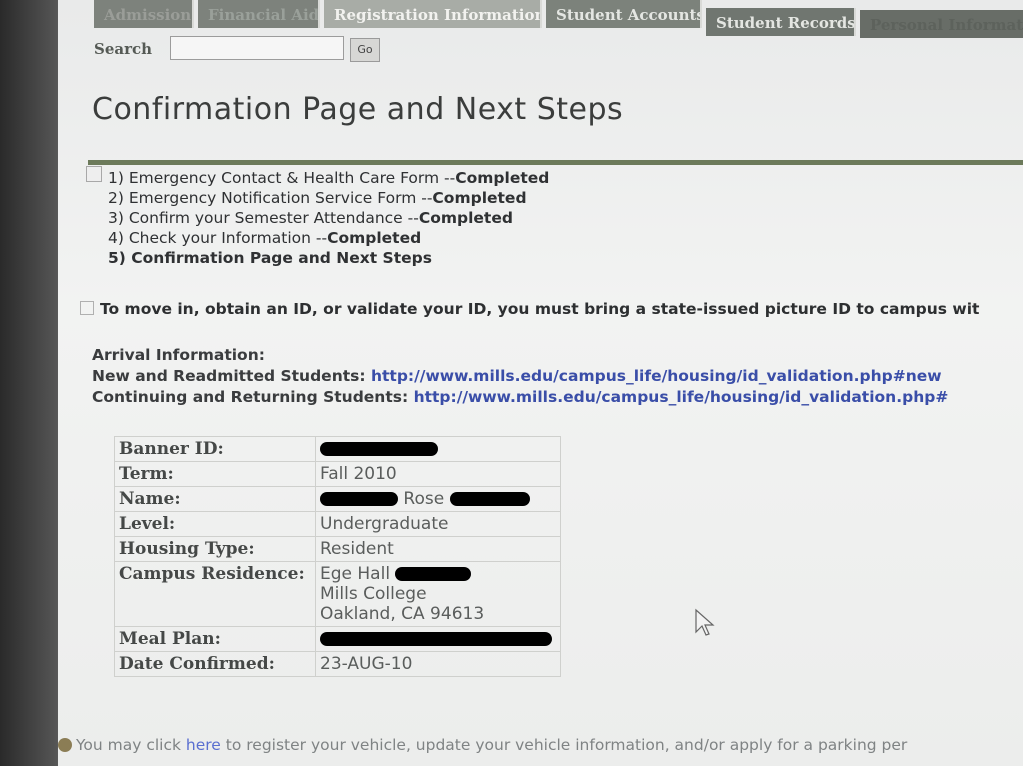 The image size is (1023, 766). Describe the element at coordinates (433, 14) in the screenshot. I see `tab-registration-information: Registration Information` at that location.